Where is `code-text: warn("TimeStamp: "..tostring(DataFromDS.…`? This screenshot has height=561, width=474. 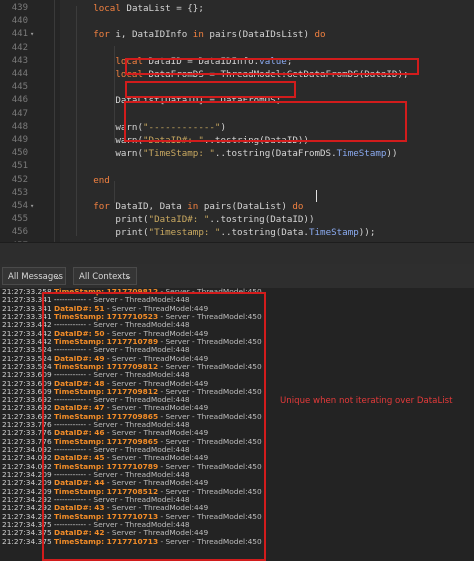 code-text: warn("TimeStamp: "..tostring(DataFromDS.… is located at coordinates (229, 153).